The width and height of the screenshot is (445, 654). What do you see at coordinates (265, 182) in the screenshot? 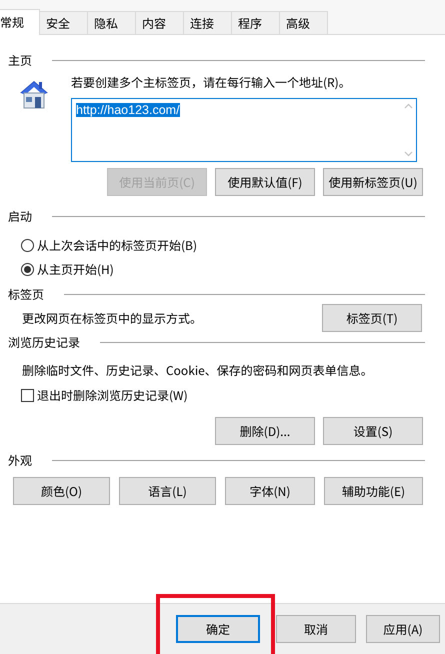
I see `home-page-button: 使用默认值(F)` at bounding box center [265, 182].